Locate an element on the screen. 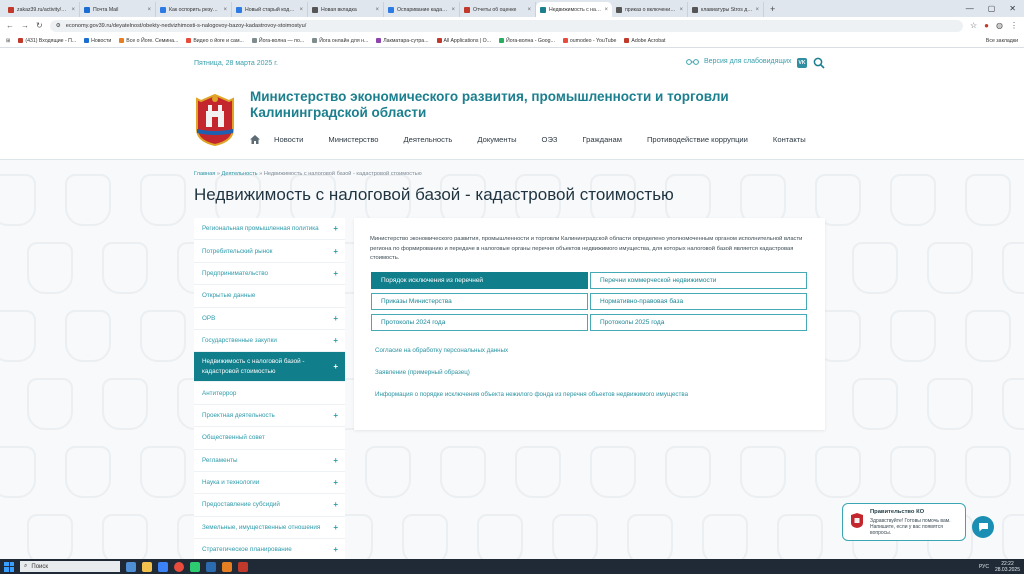 The image size is (1024, 574). extension-icon: ● is located at coordinates (986, 25).